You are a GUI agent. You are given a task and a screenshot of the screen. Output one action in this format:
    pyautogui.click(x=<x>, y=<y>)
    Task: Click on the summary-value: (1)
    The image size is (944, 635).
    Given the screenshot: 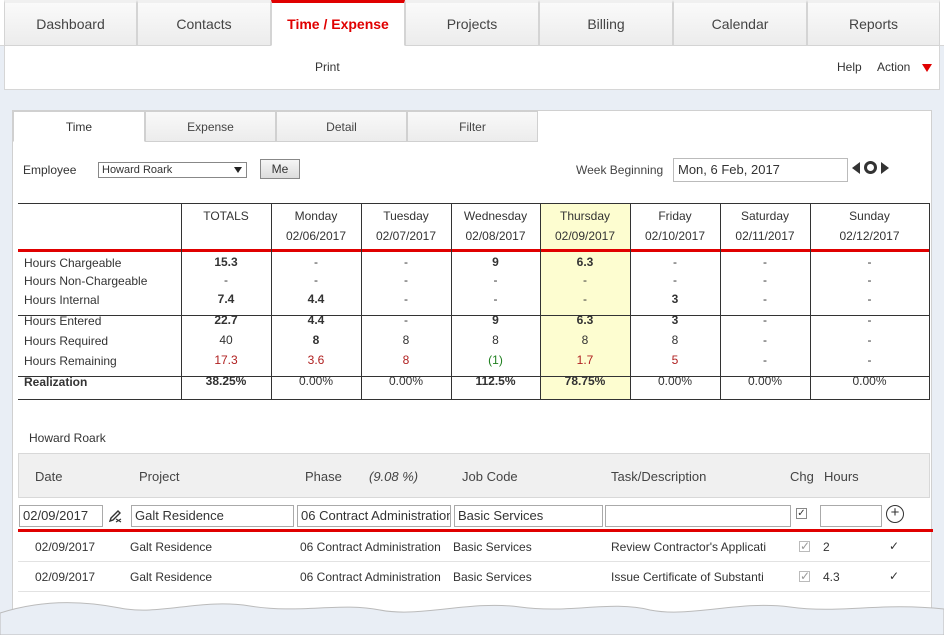 What is the action you would take?
    pyautogui.click(x=495, y=360)
    